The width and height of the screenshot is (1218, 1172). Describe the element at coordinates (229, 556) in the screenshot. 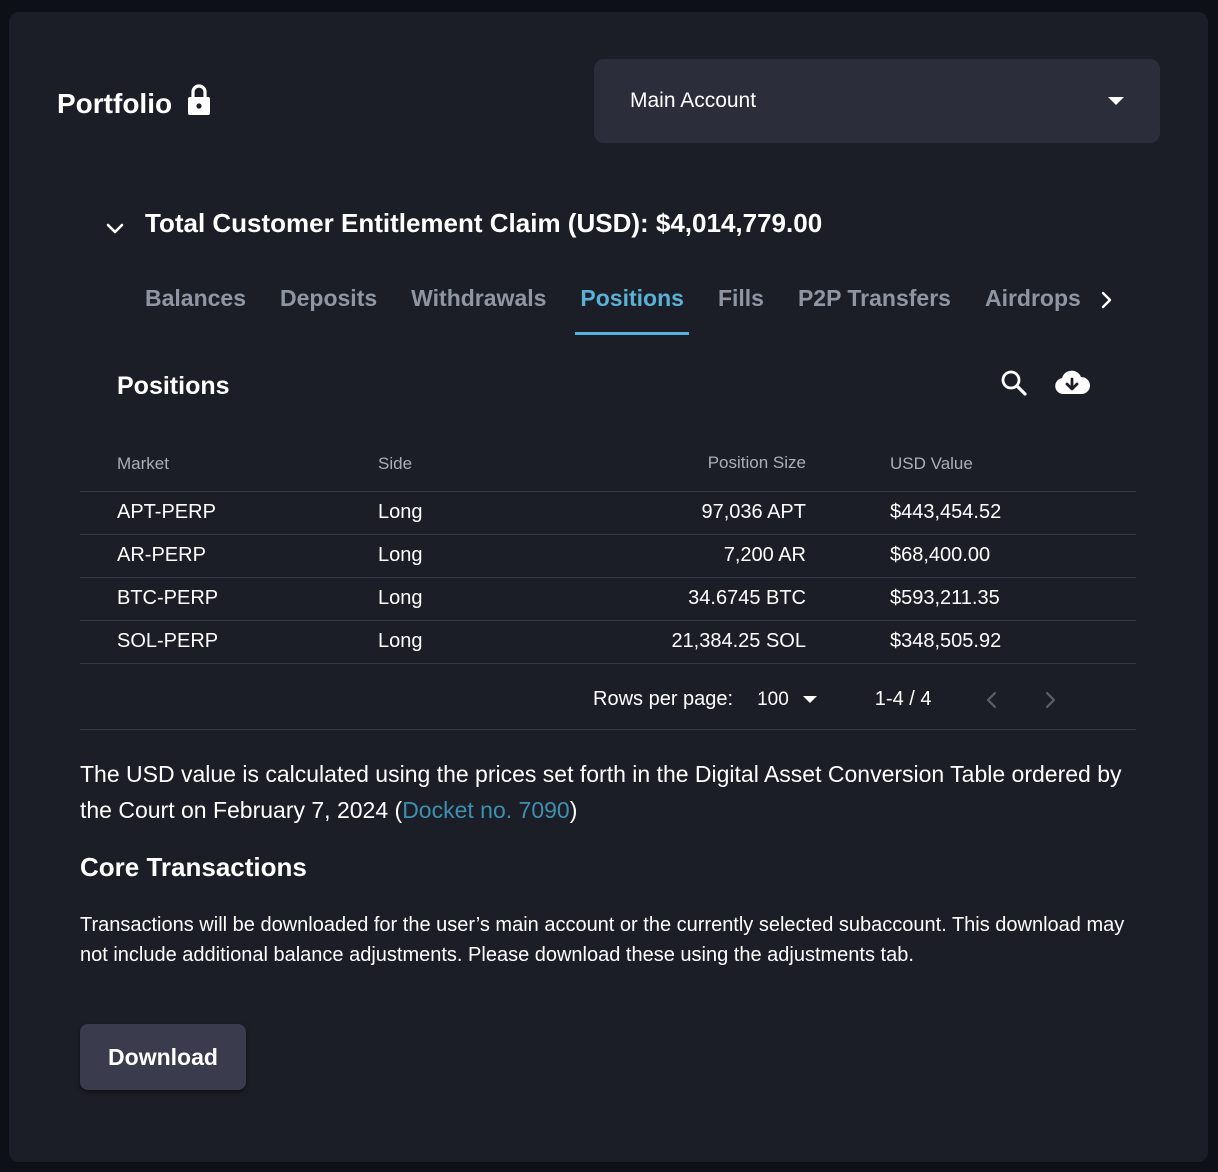

I see `cell-market: AR-PERP` at that location.